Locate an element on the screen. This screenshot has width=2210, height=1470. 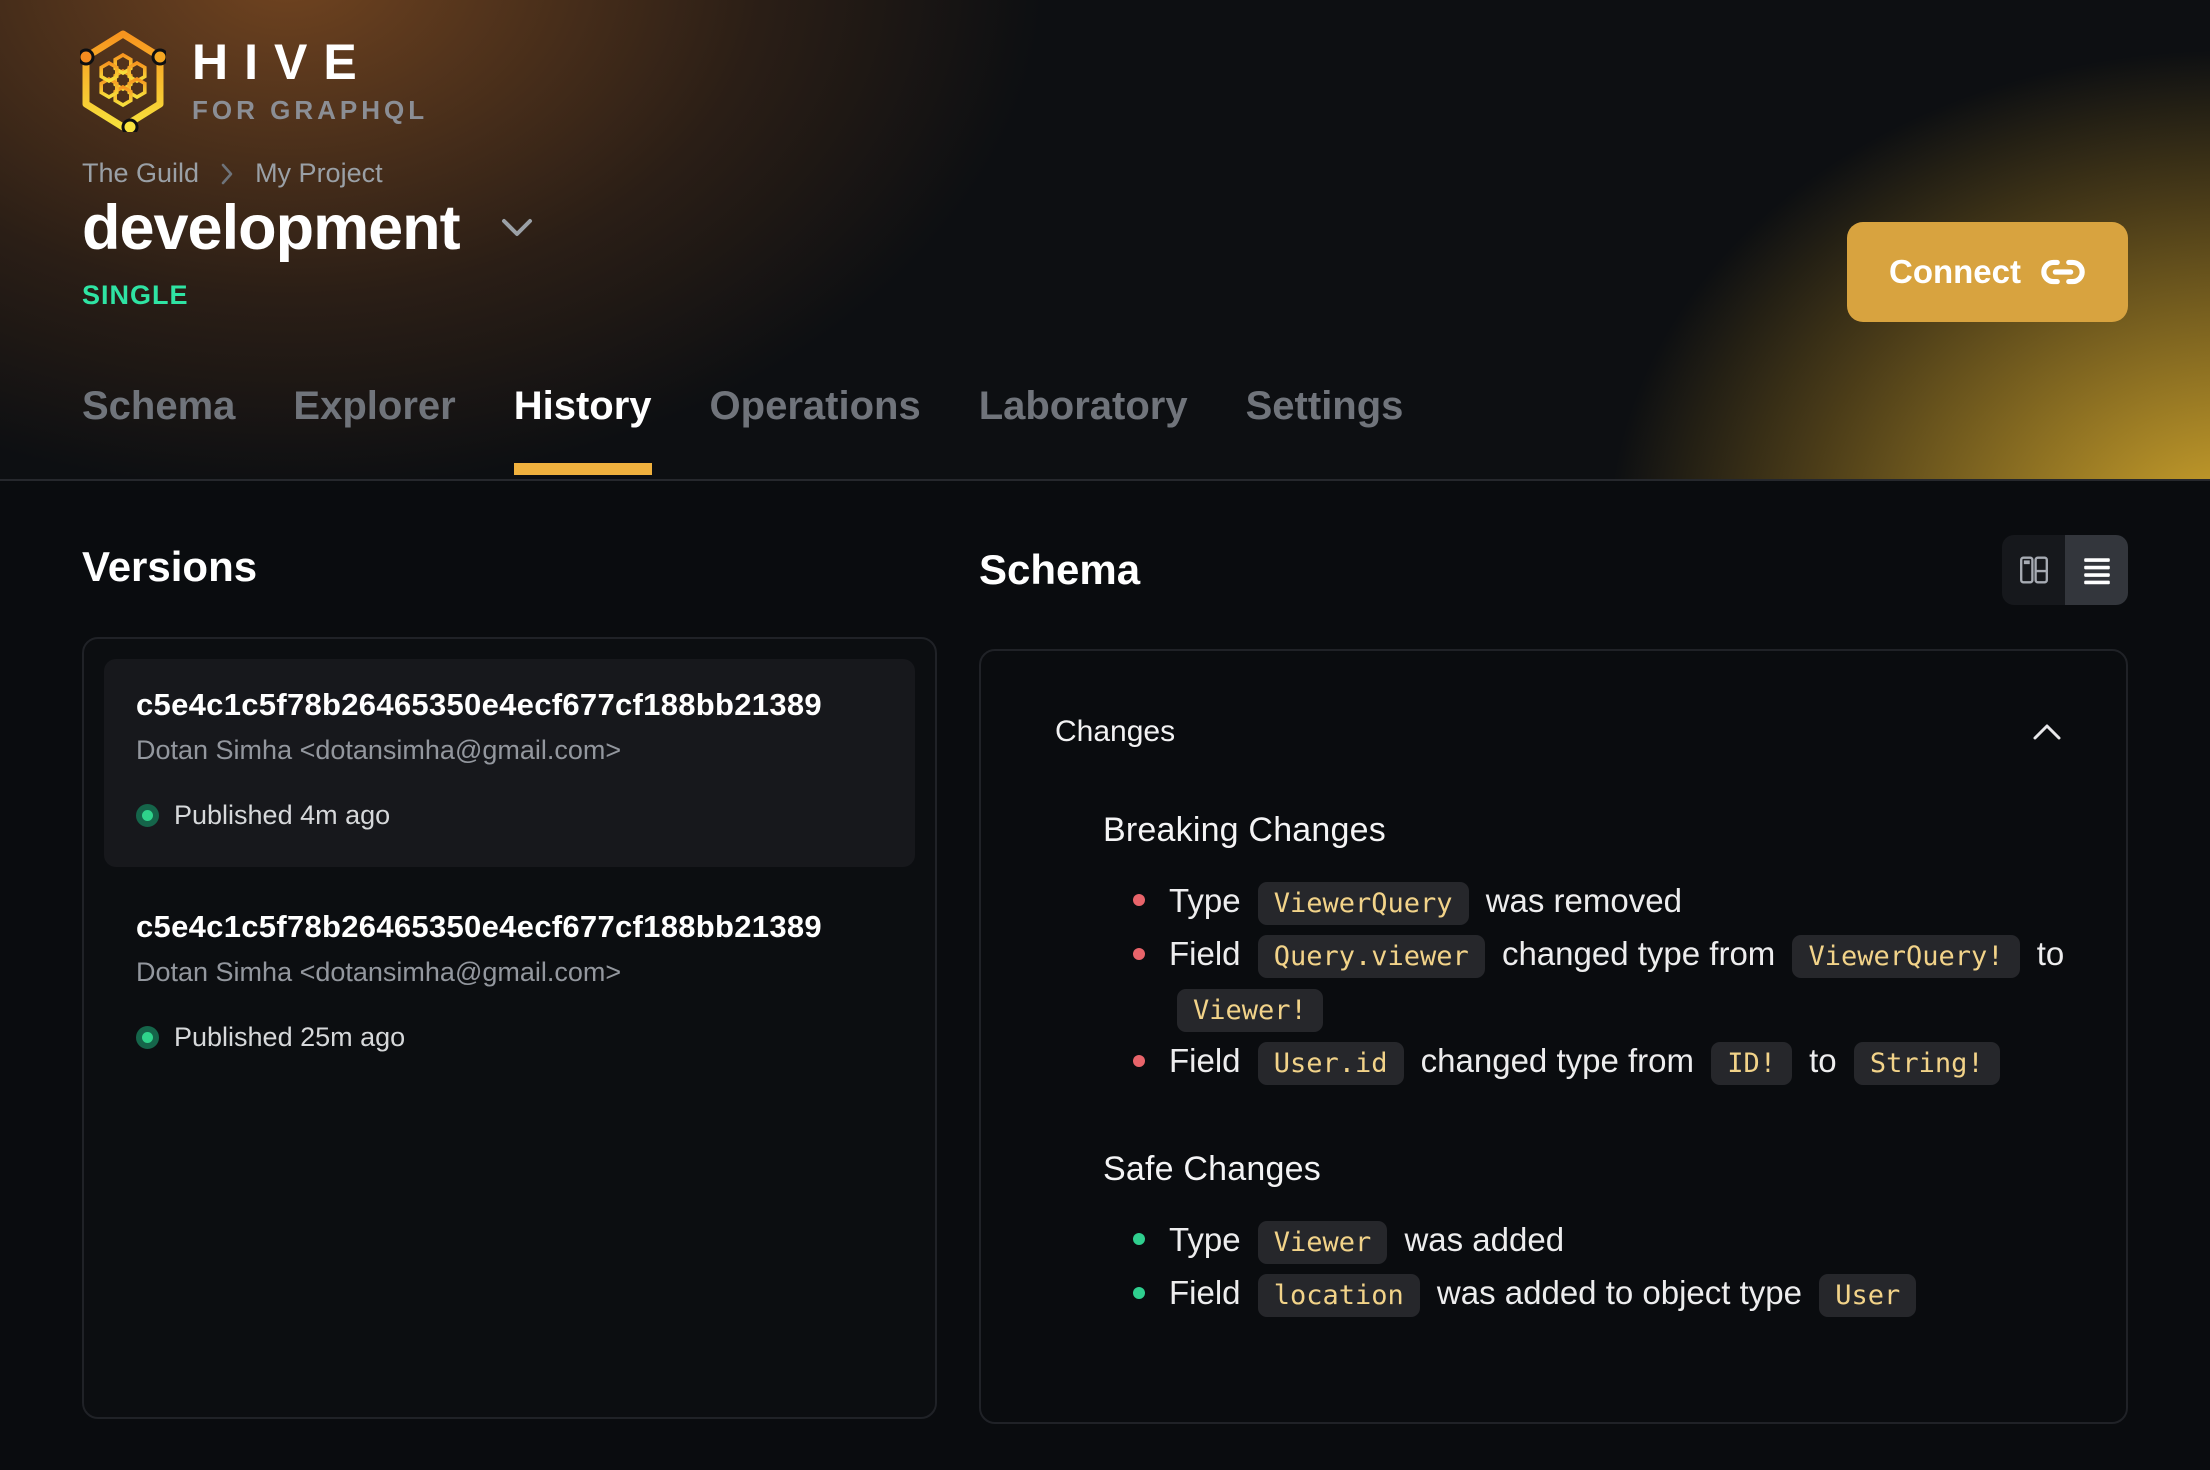
view-toggle is located at coordinates (2065, 570).